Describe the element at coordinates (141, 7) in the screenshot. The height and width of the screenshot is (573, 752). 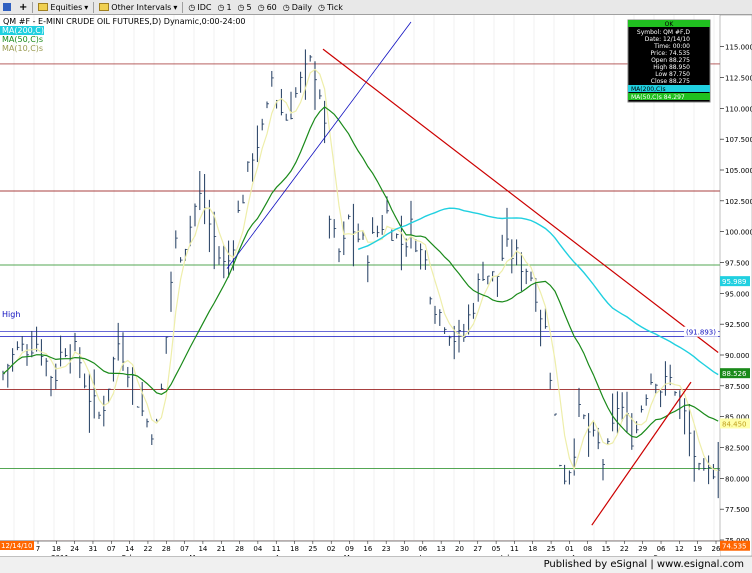
I see `other-intervals-label: Other Intervals` at that location.